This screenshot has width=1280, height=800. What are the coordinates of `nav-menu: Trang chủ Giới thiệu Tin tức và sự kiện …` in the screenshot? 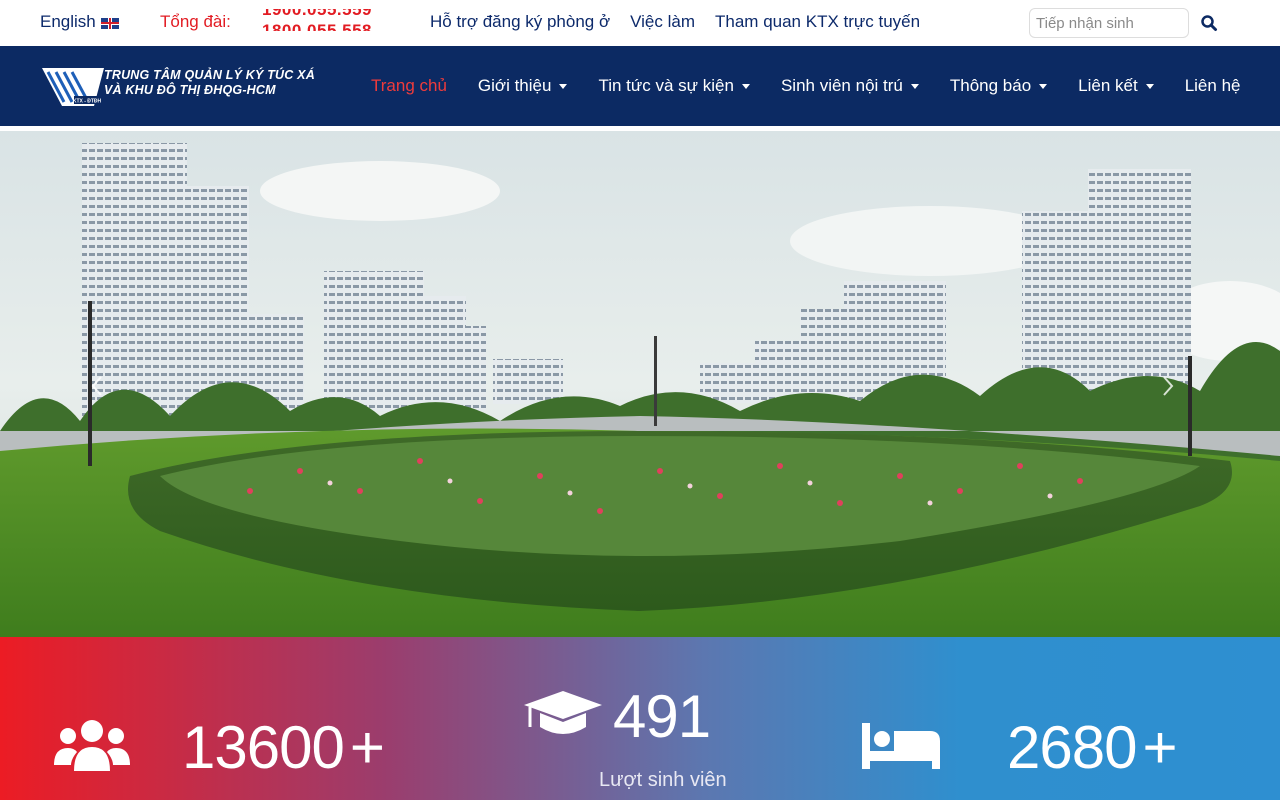 It's located at (805, 86).